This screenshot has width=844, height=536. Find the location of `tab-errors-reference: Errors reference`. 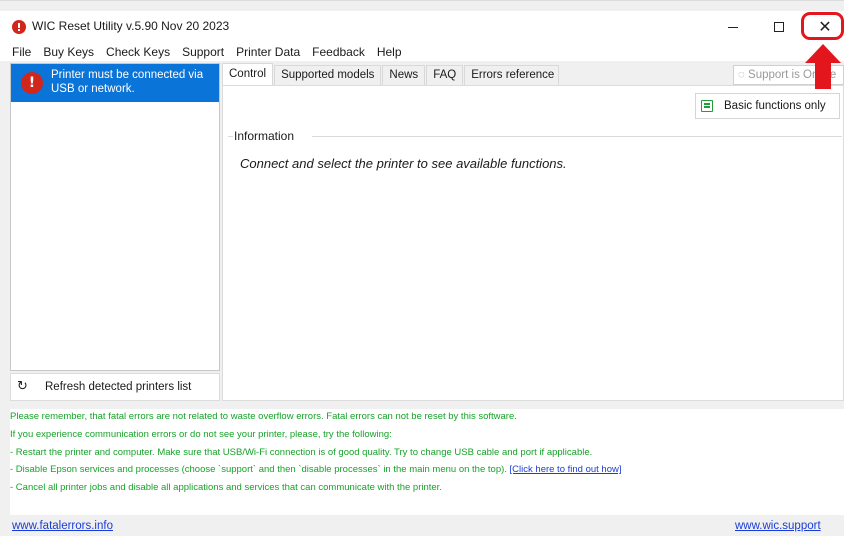

tab-errors-reference: Errors reference is located at coordinates (512, 75).